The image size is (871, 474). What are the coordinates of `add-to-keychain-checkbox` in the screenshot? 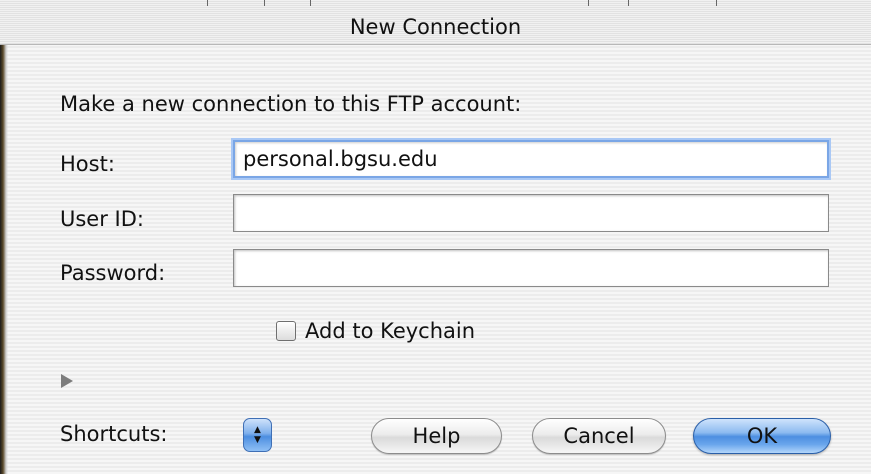 It's located at (286, 331).